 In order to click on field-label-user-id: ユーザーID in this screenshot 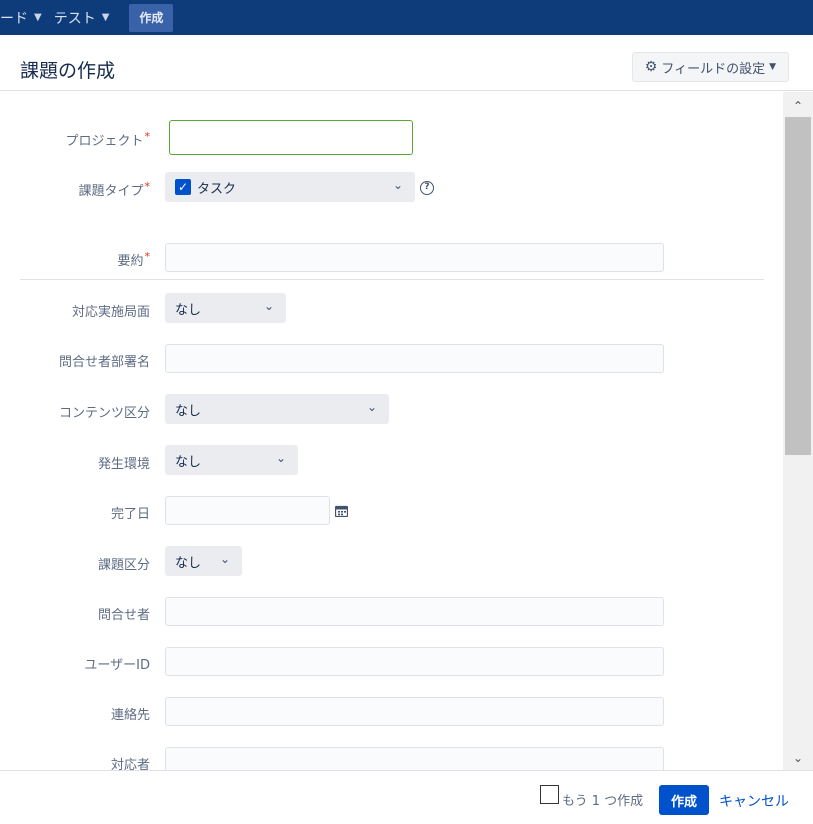, I will do `click(117, 665)`.